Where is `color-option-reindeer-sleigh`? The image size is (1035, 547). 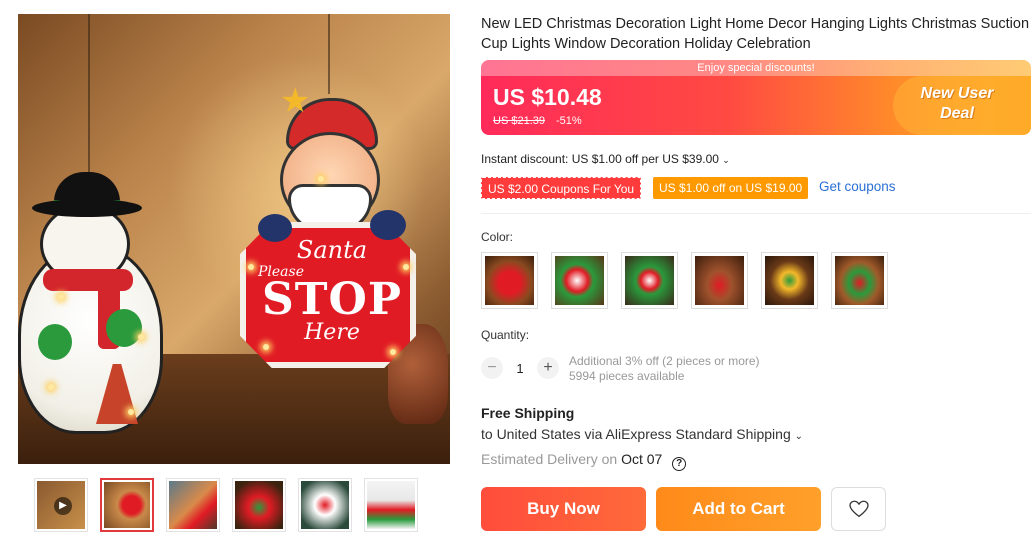
color-option-reindeer-sleigh is located at coordinates (719, 280).